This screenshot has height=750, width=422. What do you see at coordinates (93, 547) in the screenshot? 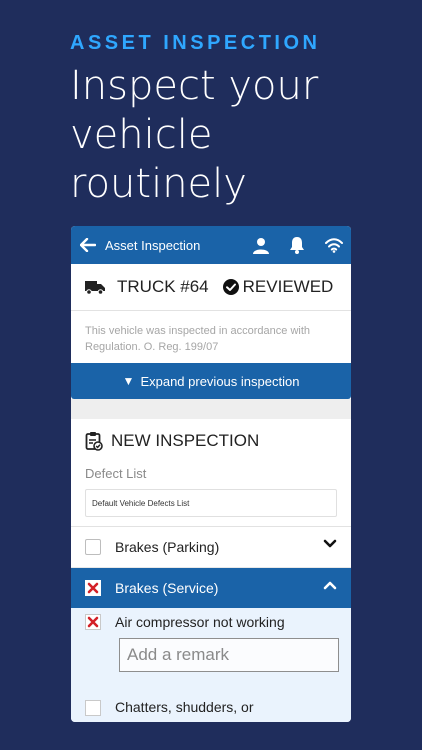
I see `defect-checkbox` at bounding box center [93, 547].